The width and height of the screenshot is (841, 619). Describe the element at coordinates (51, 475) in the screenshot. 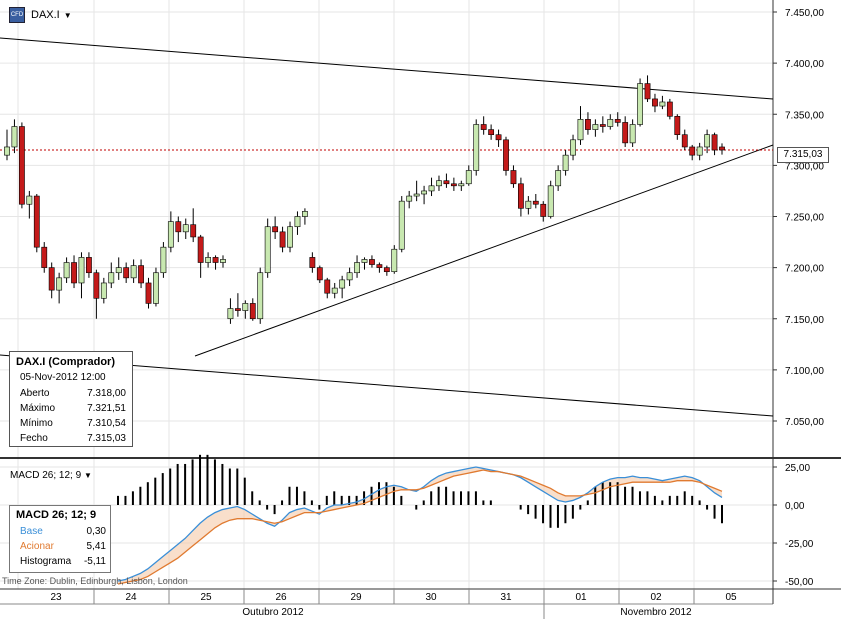

I see `macd-indicator-header: MACD 26; 12; 9 ▼` at that location.